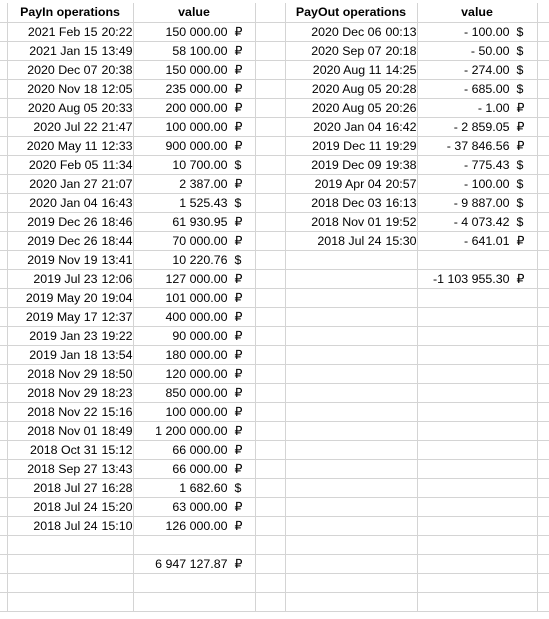  Describe the element at coordinates (477, 89) in the screenshot. I see `payout-value-cell: - 685.00 $` at that location.